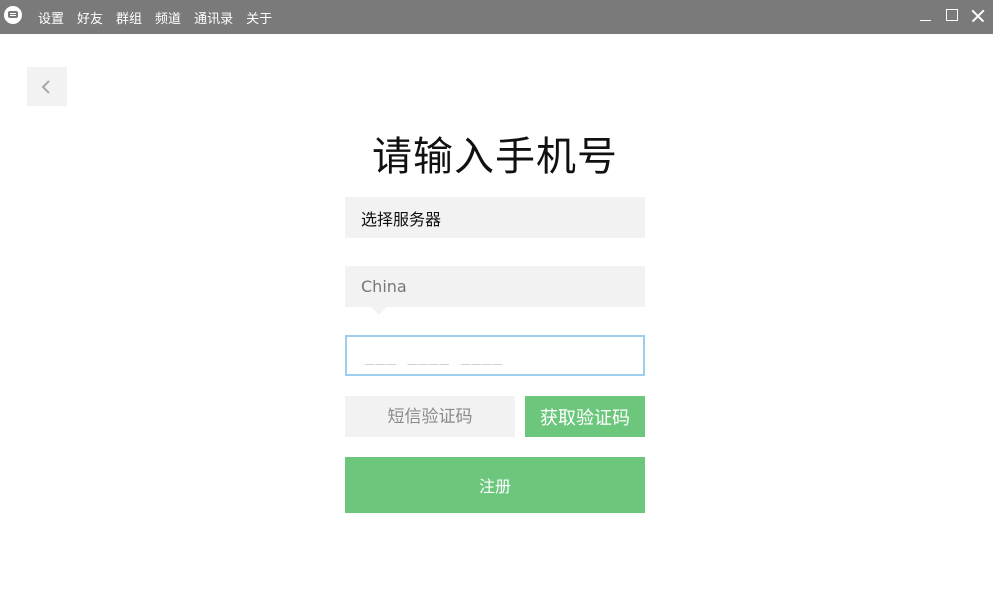 The image size is (993, 612). Describe the element at coordinates (384, 286) in the screenshot. I see `country-select-value: China` at that location.